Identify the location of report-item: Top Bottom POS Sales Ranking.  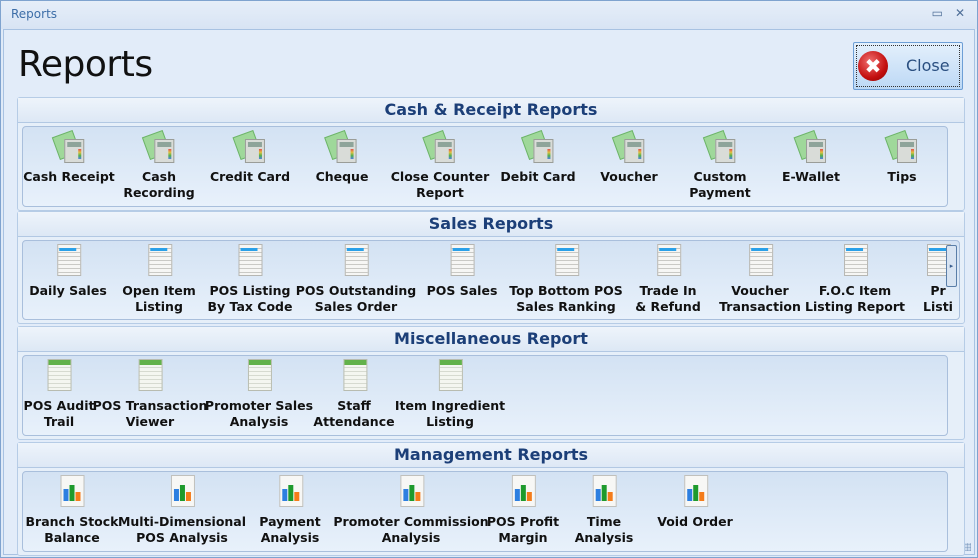
(566, 279).